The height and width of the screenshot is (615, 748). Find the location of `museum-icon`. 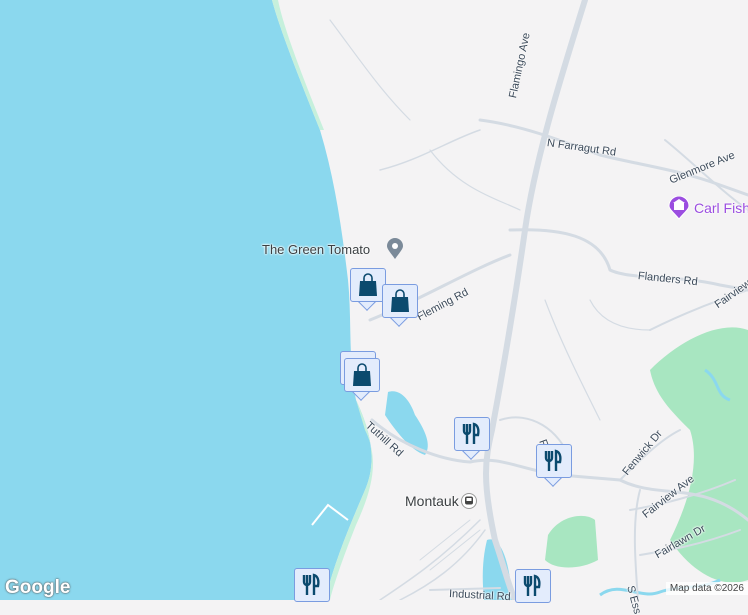

museum-icon is located at coordinates (679, 208).